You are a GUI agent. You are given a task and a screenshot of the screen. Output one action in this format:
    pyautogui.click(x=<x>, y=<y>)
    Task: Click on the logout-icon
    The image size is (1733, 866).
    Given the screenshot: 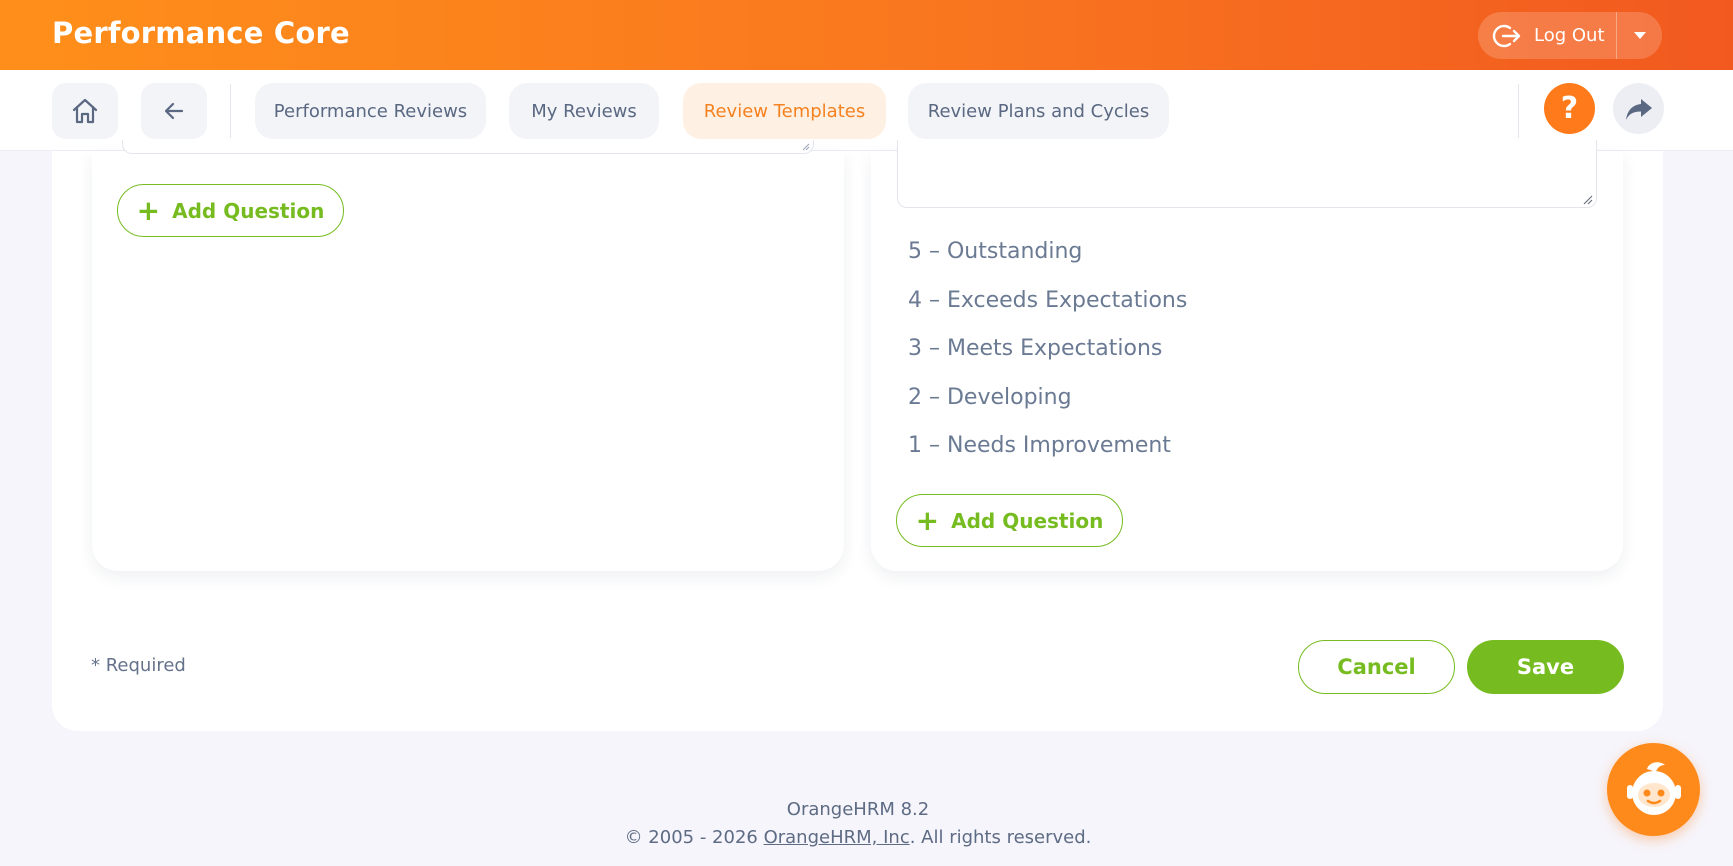 What is the action you would take?
    pyautogui.click(x=1506, y=35)
    